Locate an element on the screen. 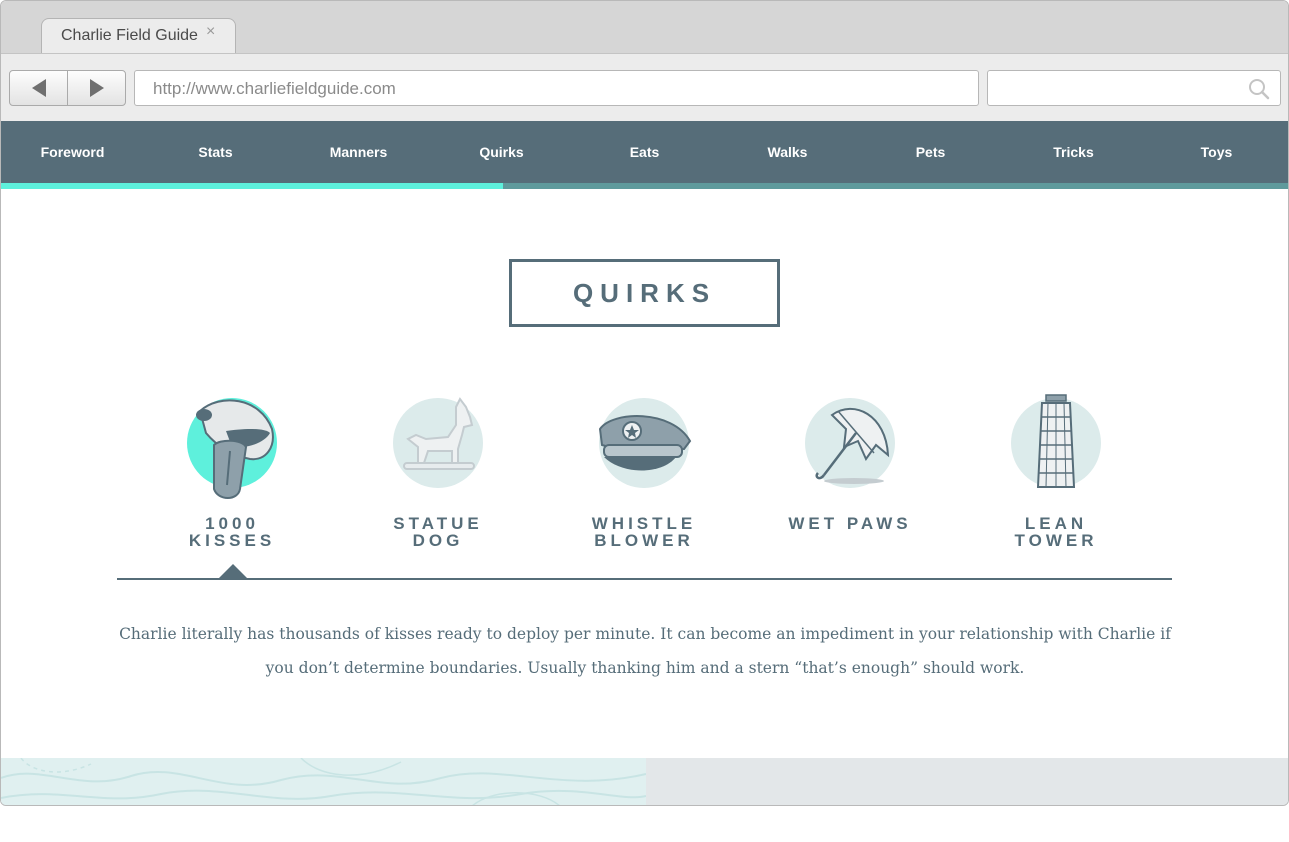  nav-item-walks: Walks is located at coordinates (787, 152).